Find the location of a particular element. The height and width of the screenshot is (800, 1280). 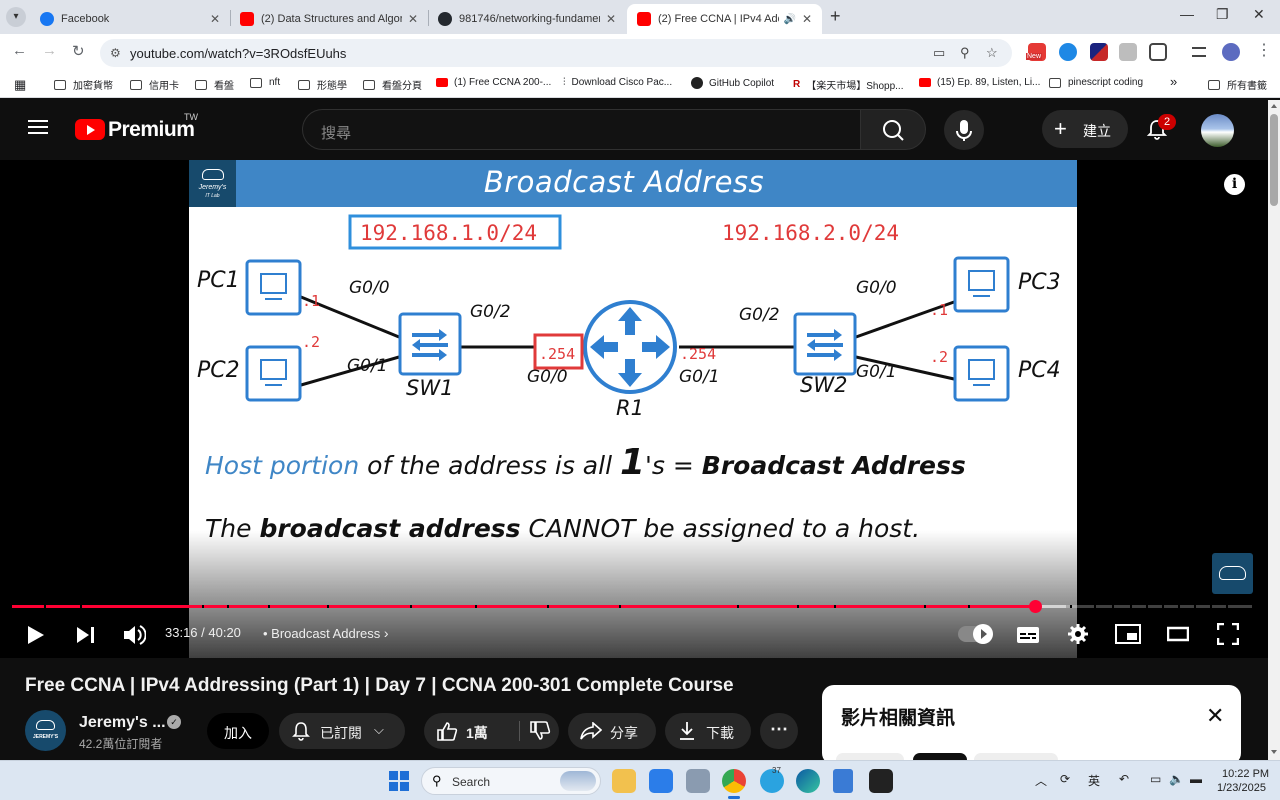

search-input: 搜尋 is located at coordinates (581, 129).